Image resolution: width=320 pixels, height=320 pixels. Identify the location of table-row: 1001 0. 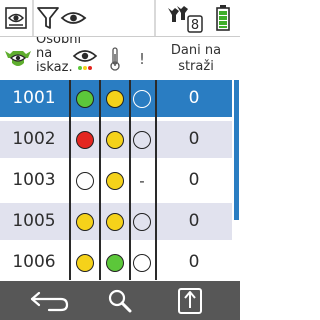
(116, 98).